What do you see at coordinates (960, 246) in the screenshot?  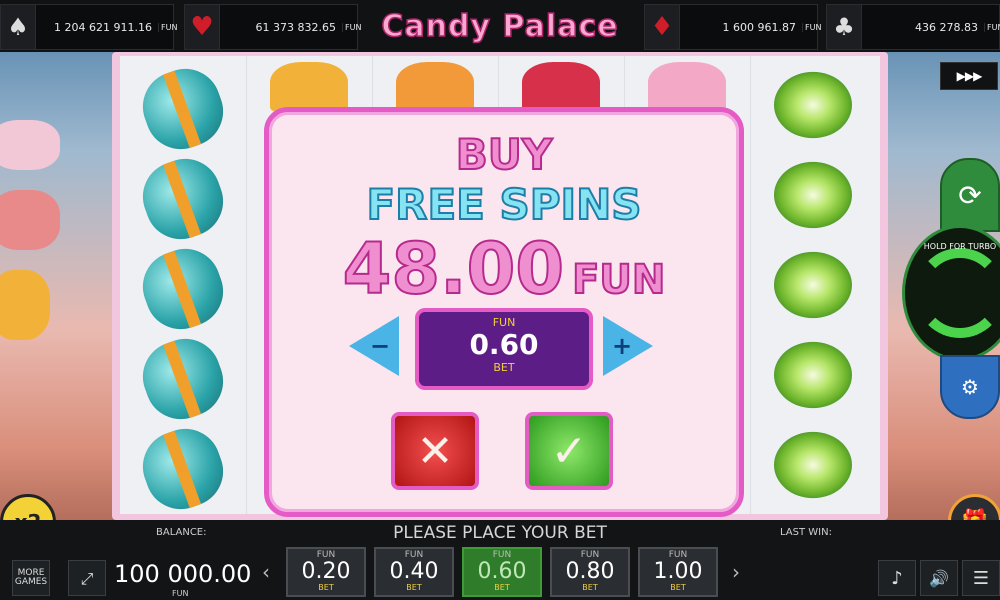 I see `hold-for-turbo-label: HOLD FOR TURBO` at bounding box center [960, 246].